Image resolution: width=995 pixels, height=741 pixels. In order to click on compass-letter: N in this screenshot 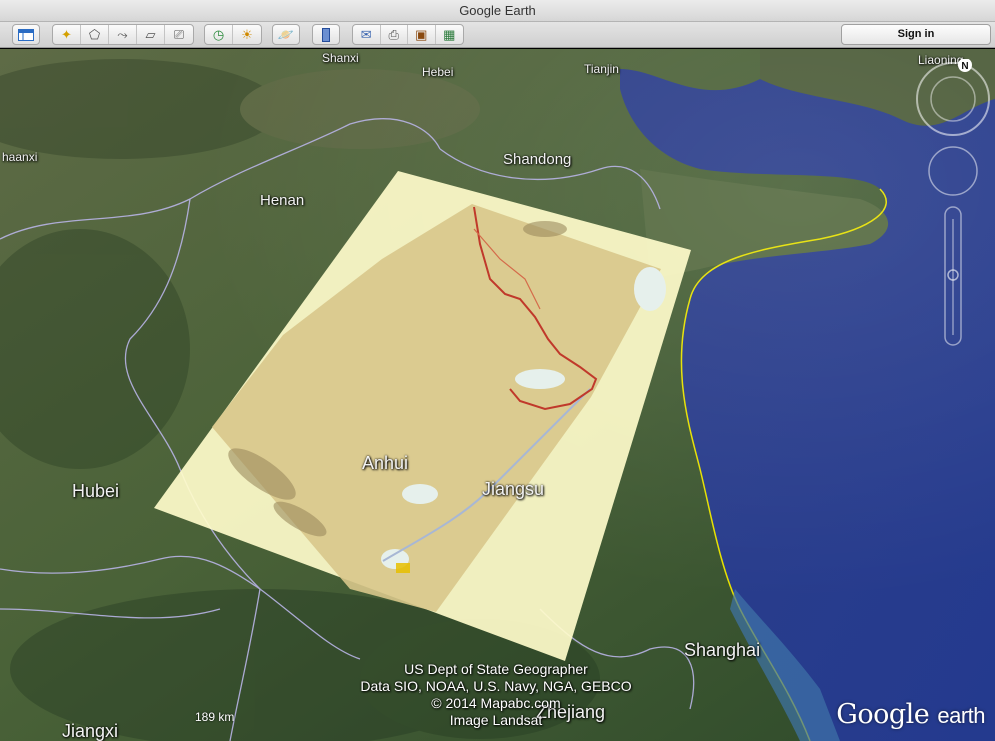, I will do `click(964, 66)`.